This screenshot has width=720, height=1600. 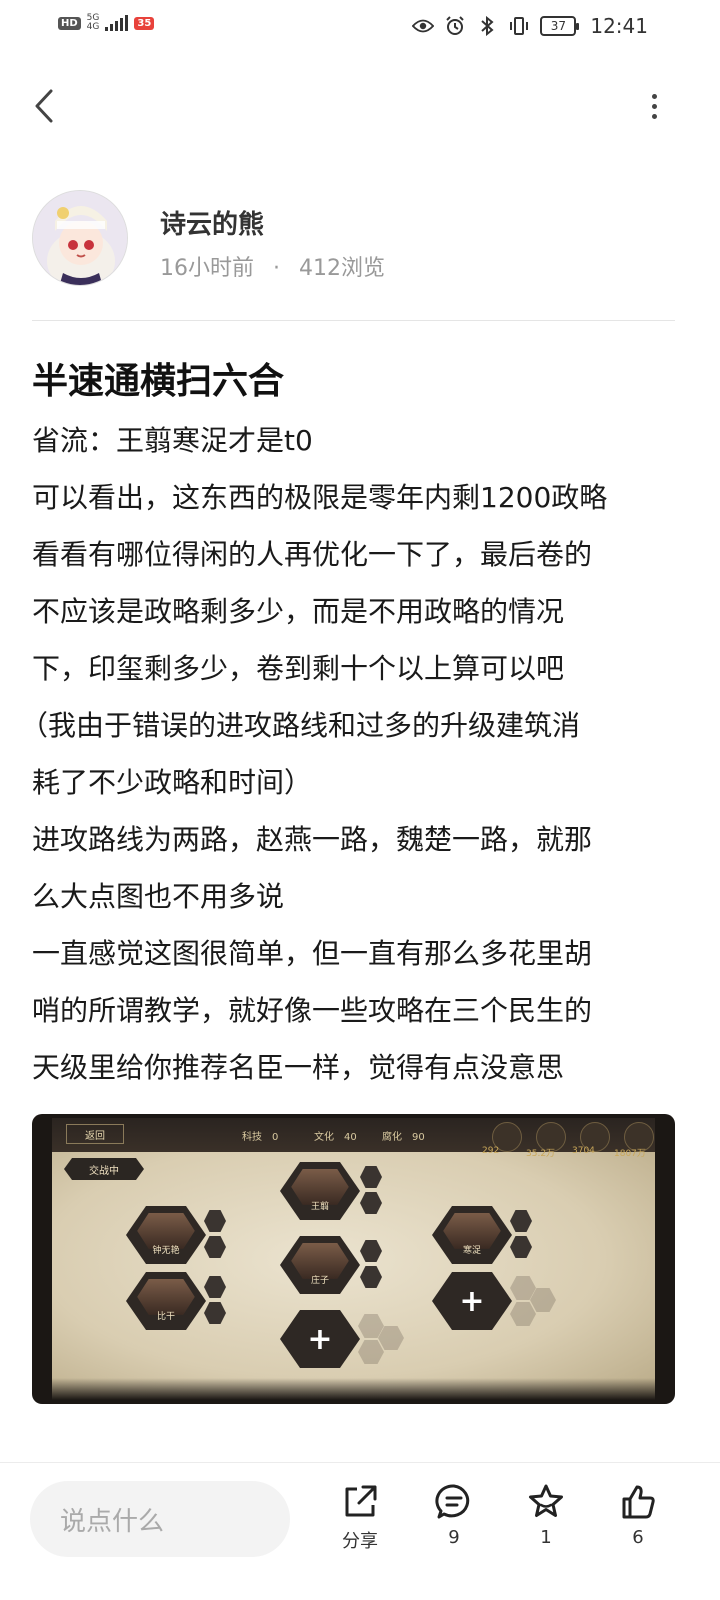 What do you see at coordinates (160, 1519) in the screenshot?
I see `comment-input: 说点什么` at bounding box center [160, 1519].